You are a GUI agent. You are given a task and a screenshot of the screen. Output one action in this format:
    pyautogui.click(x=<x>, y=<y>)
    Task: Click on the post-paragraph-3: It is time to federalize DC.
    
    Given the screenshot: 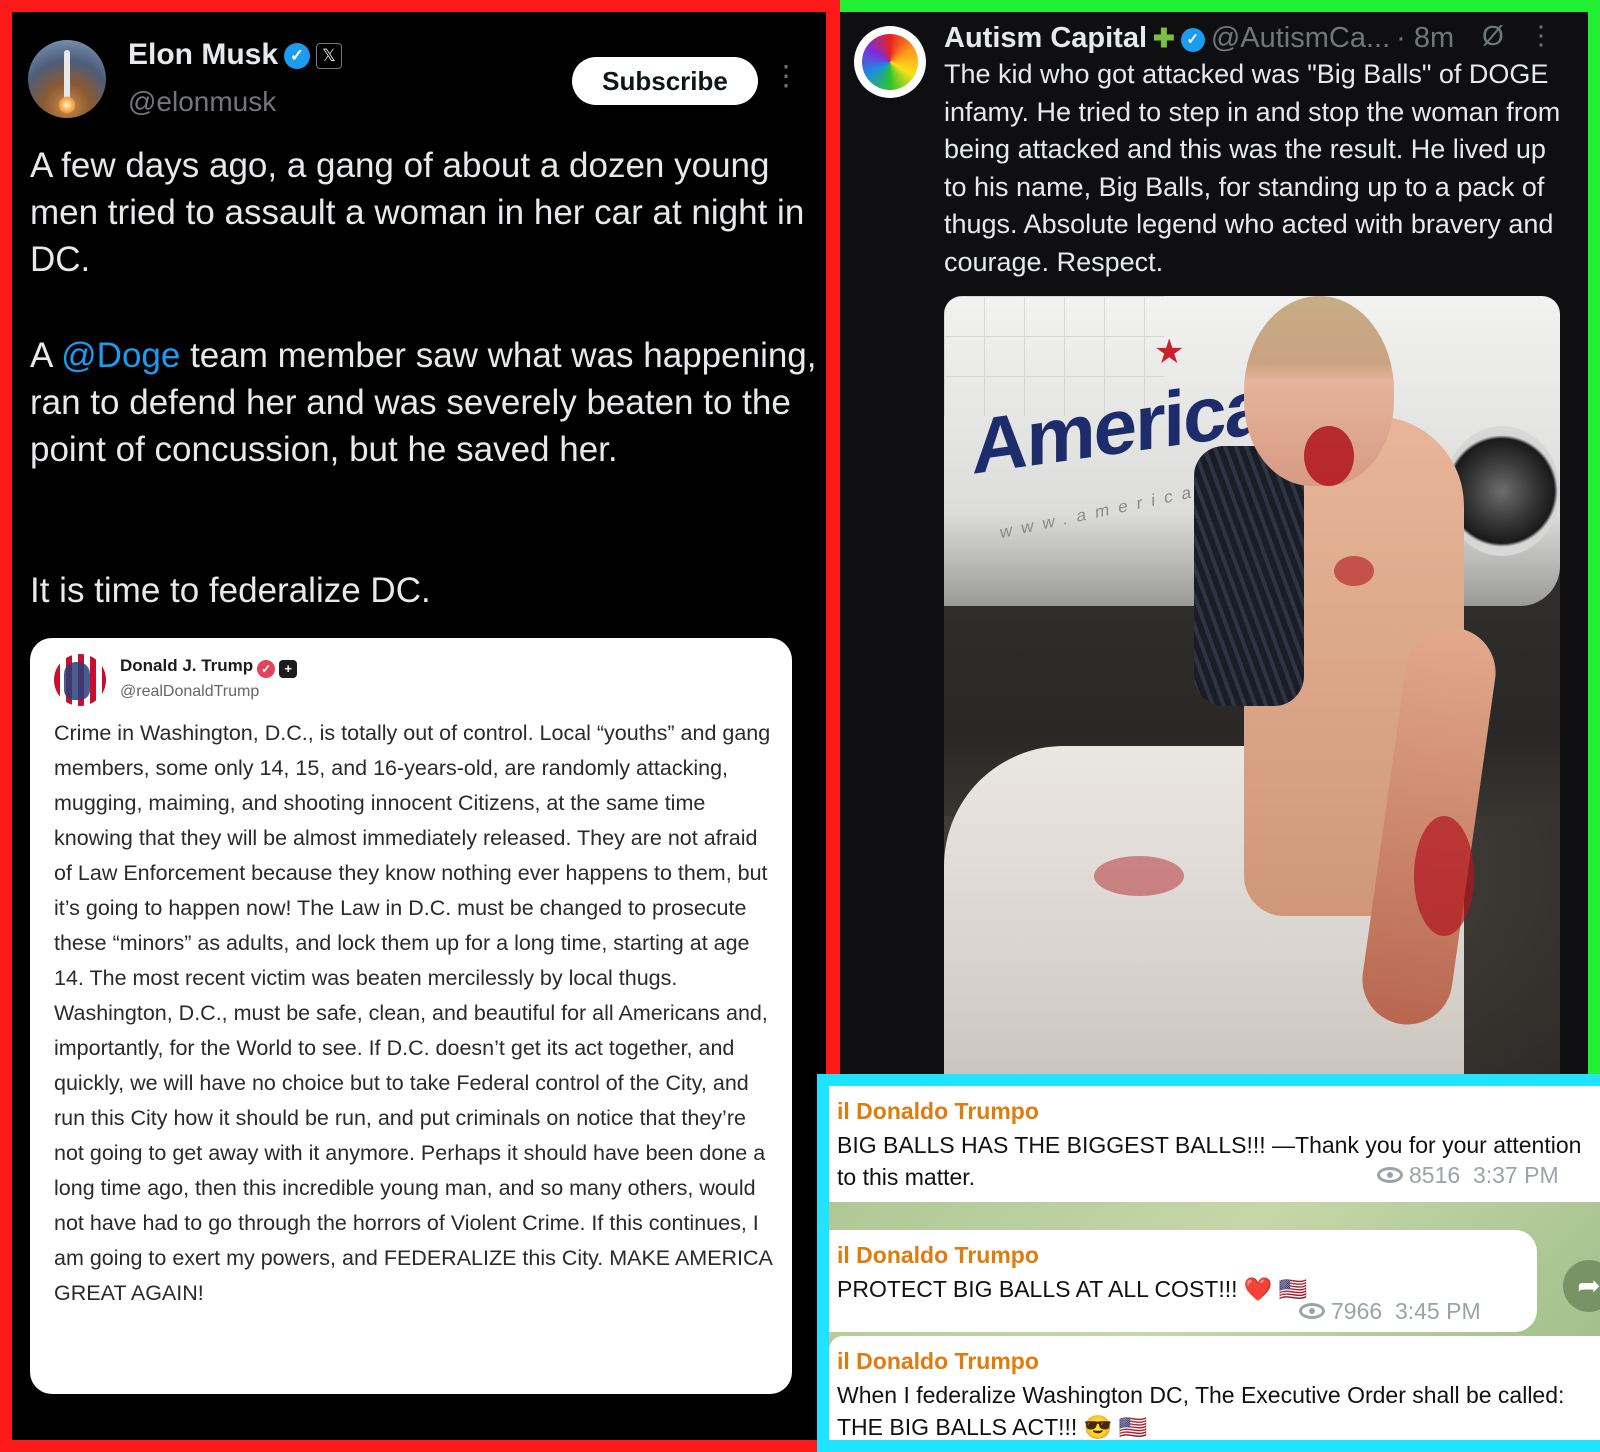 What is the action you would take?
    pyautogui.click(x=230, y=590)
    